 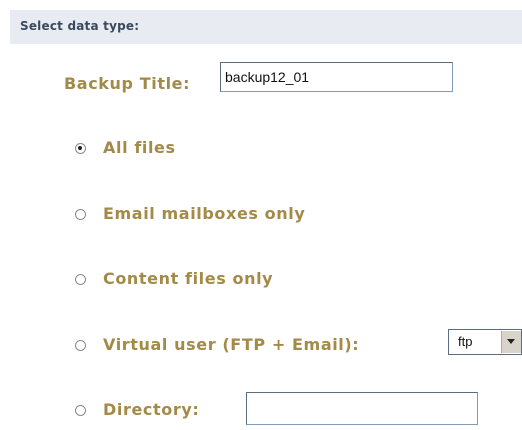 I want to click on backup-title-label: Backup Title:, so click(x=127, y=83).